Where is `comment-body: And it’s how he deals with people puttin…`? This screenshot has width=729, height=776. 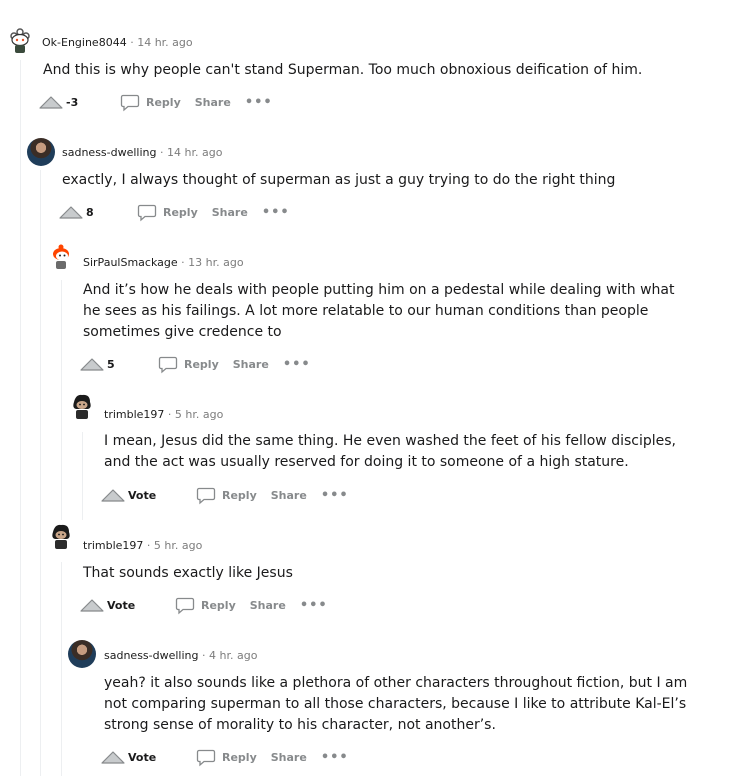 comment-body: And it’s how he deals with people puttin… is located at coordinates (379, 311).